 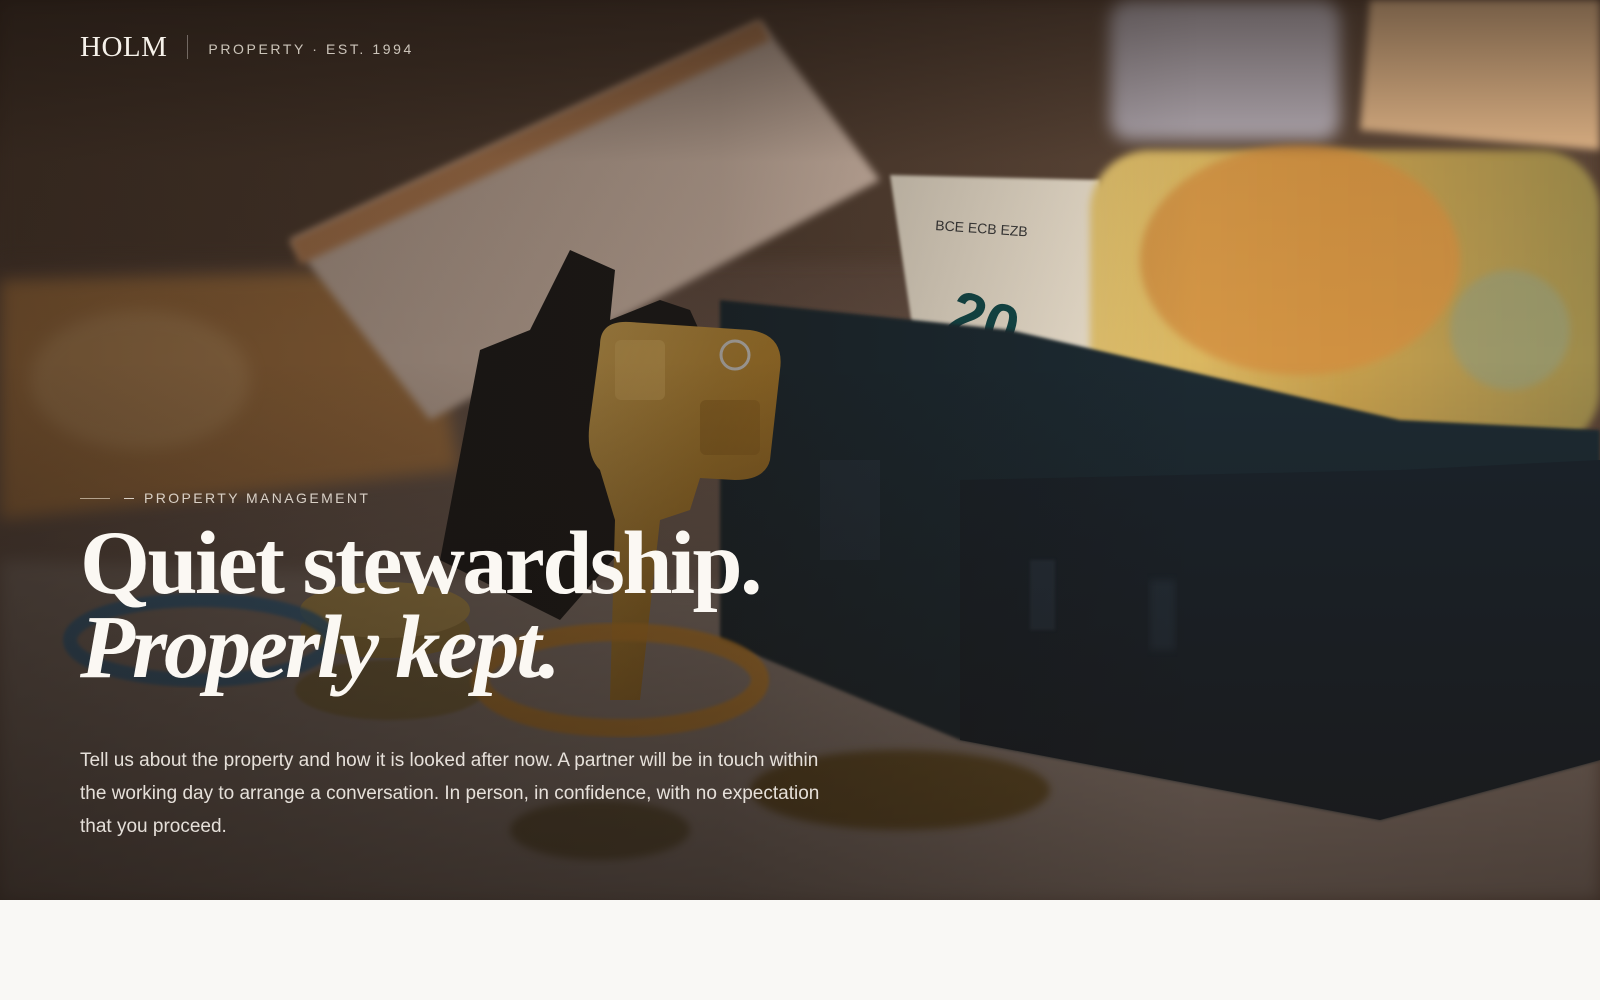 I want to click on section-eyebrow: PROPERTY MANAGEMENT, so click(x=225, y=498).